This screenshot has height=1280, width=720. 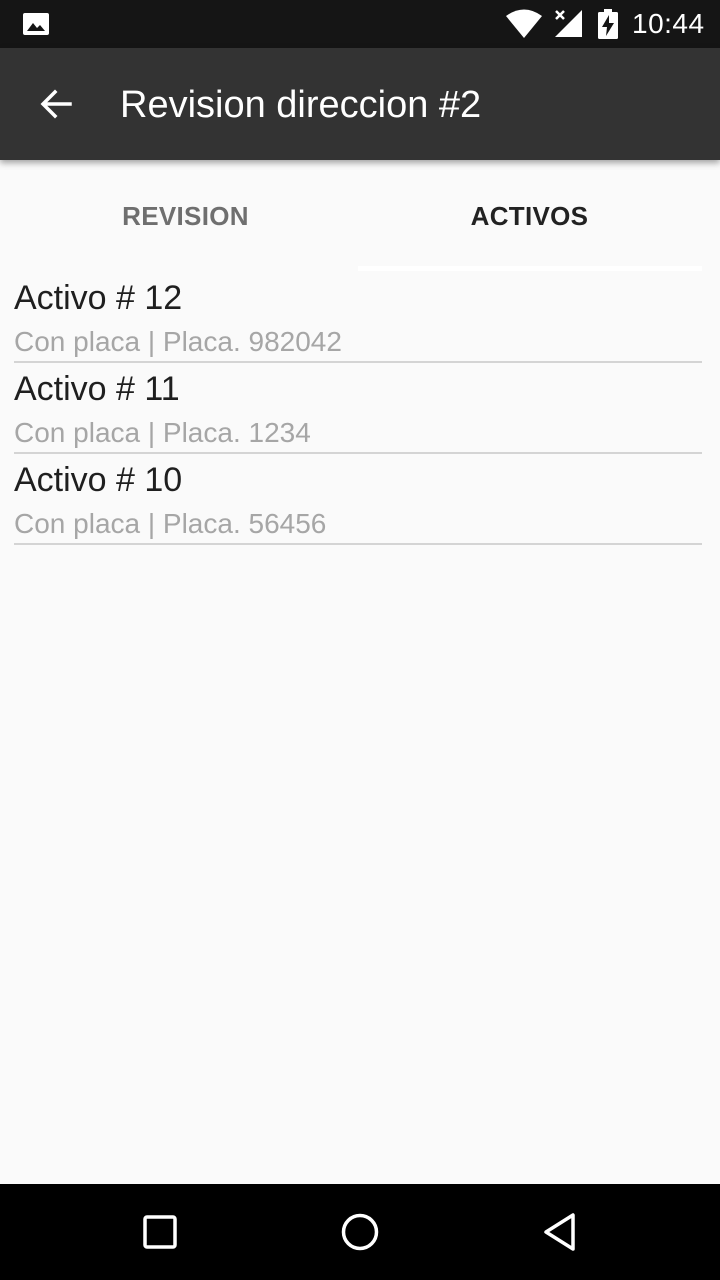 I want to click on tab-bar: REVISION ACTIVOS, so click(x=360, y=216).